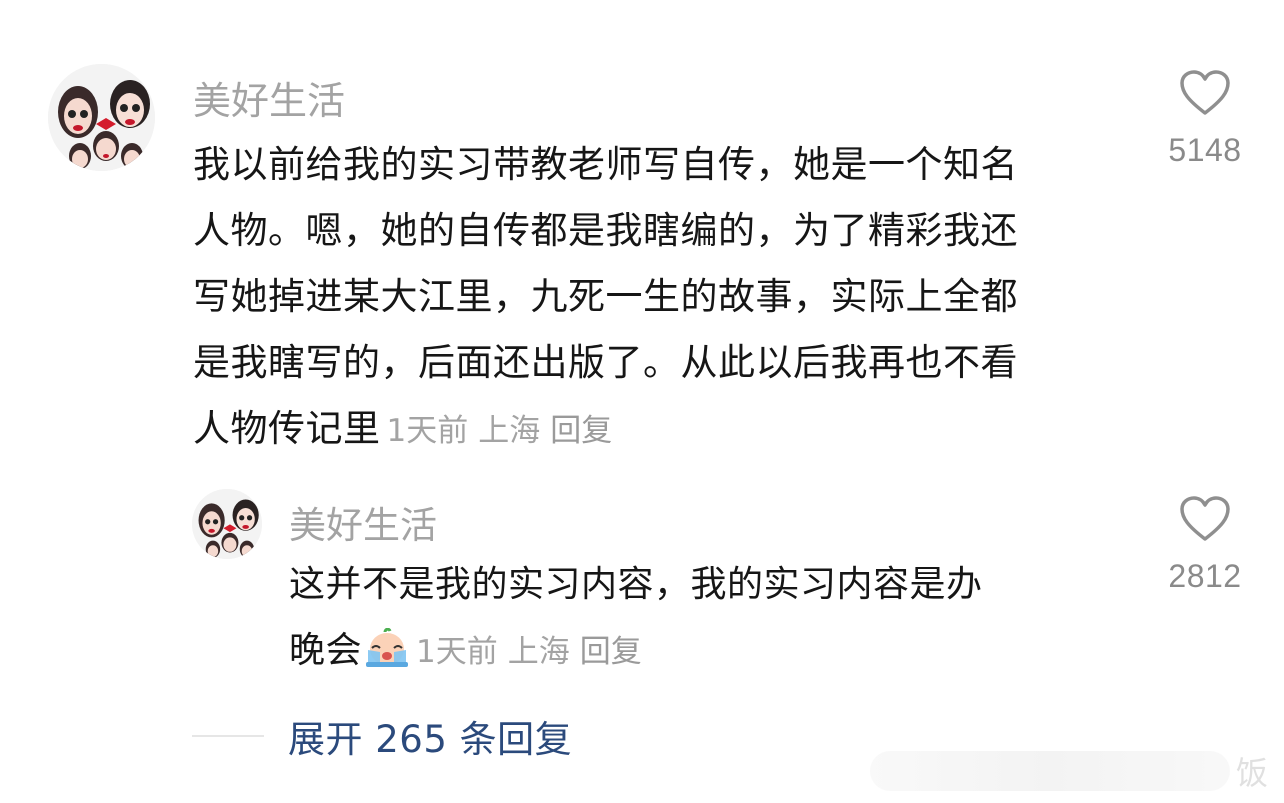 The width and height of the screenshot is (1284, 803). What do you see at coordinates (1205, 150) in the screenshot?
I see `like-count: 5148` at bounding box center [1205, 150].